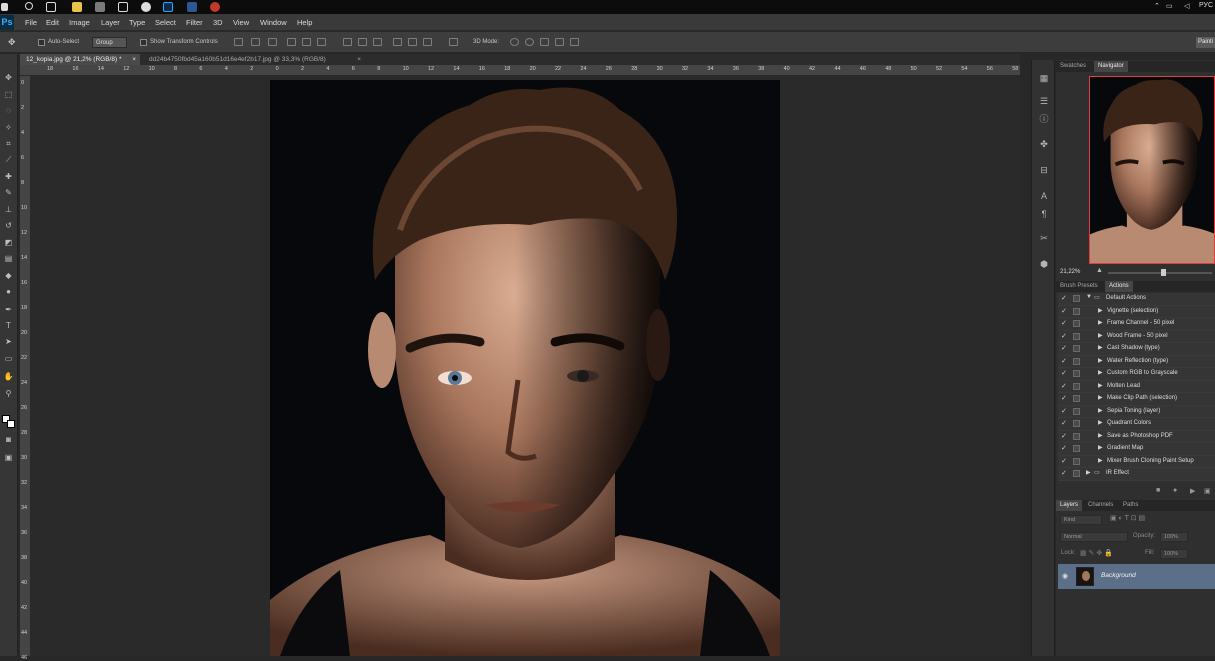 This screenshot has height=661, width=1215. I want to click on 3d-roll-icon, so click(529, 42).